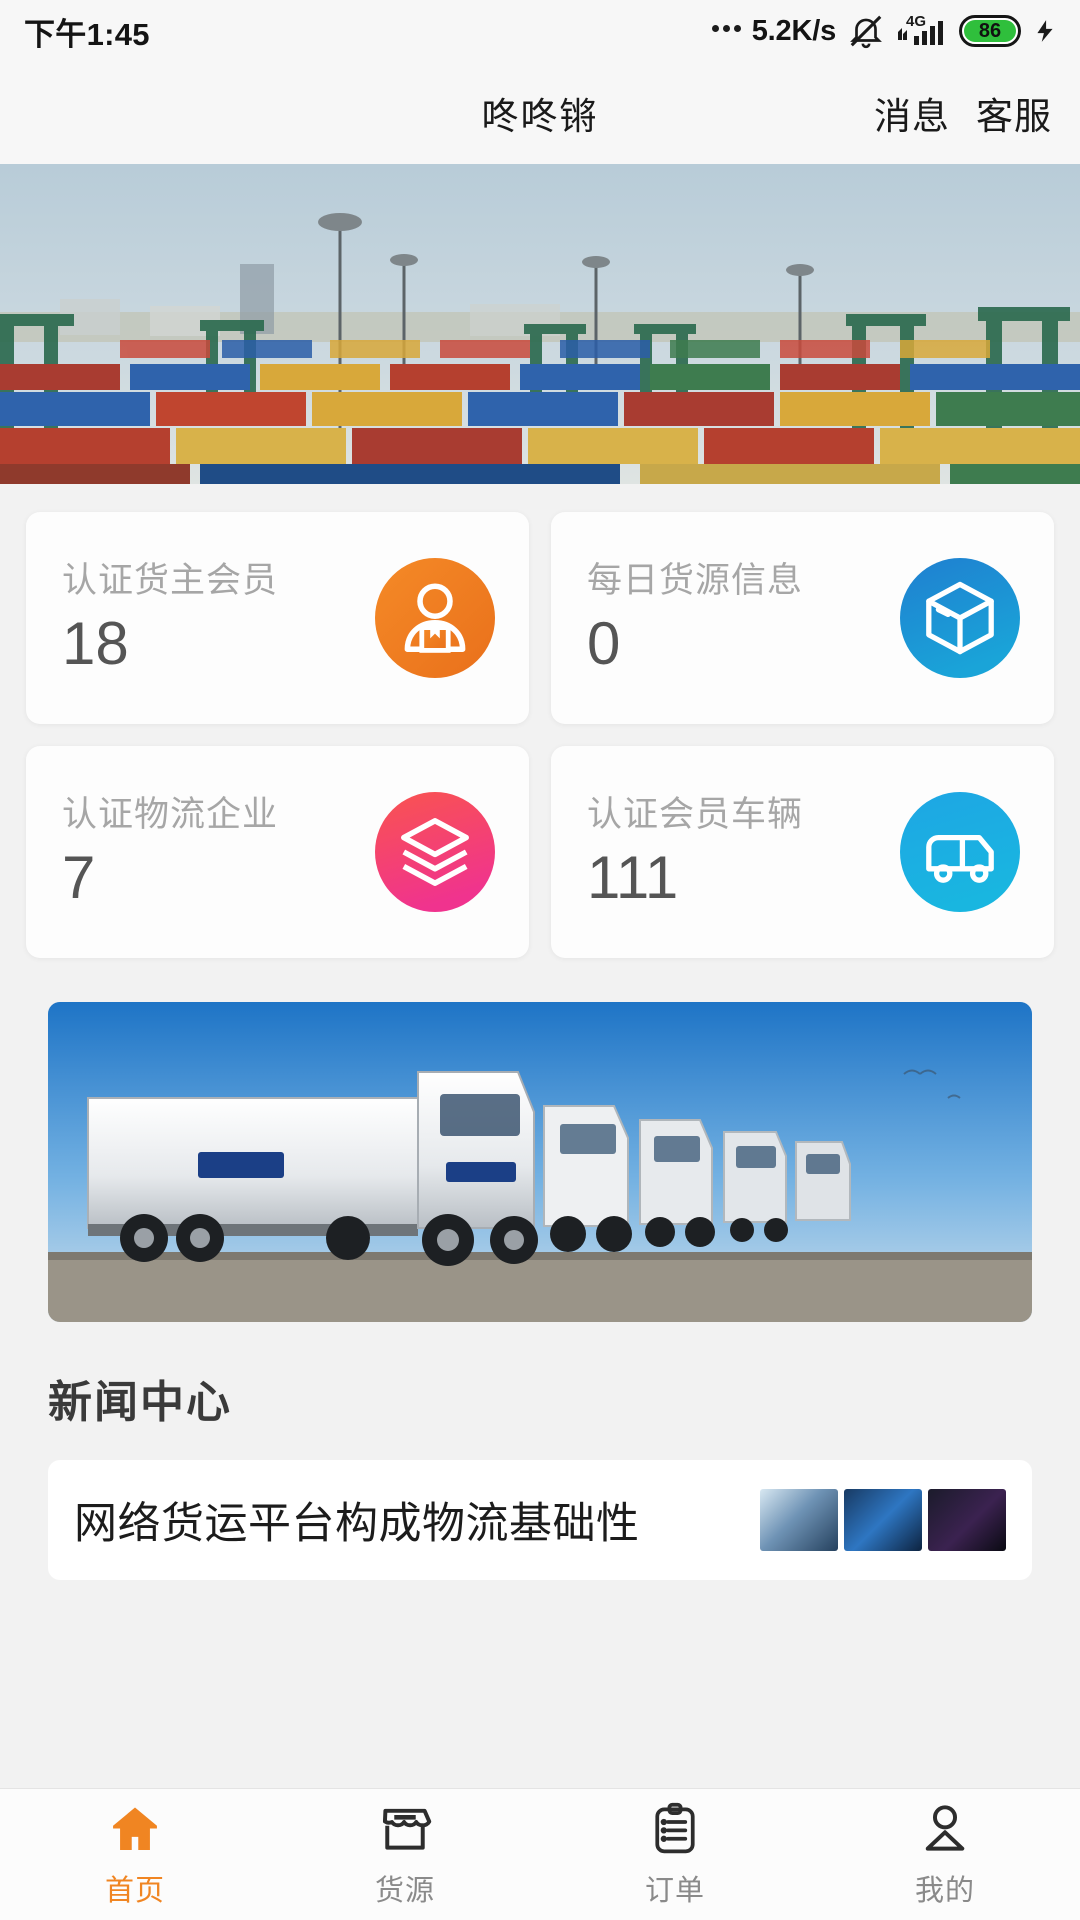 The width and height of the screenshot is (1080, 1920). Describe the element at coordinates (922, 31) in the screenshot. I see `signal-4g-icon: 4G` at that location.